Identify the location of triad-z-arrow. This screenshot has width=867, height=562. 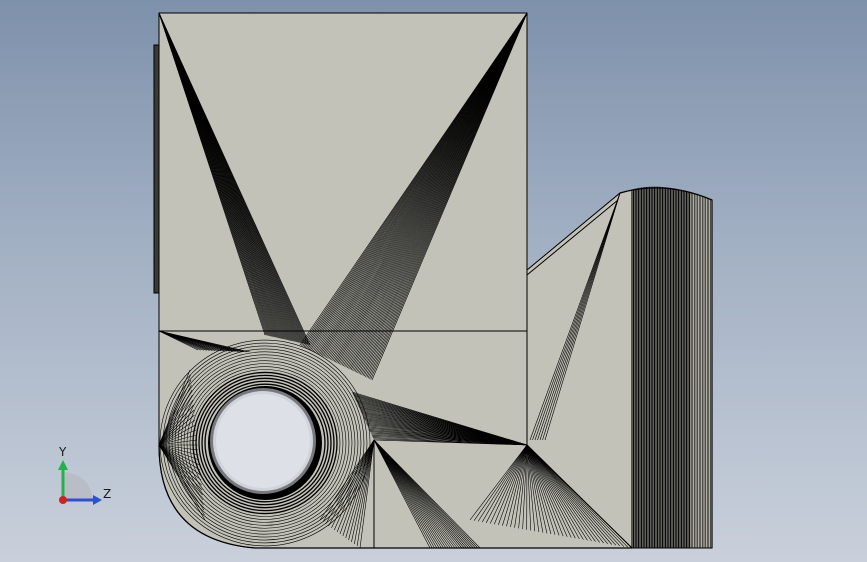
(97, 500).